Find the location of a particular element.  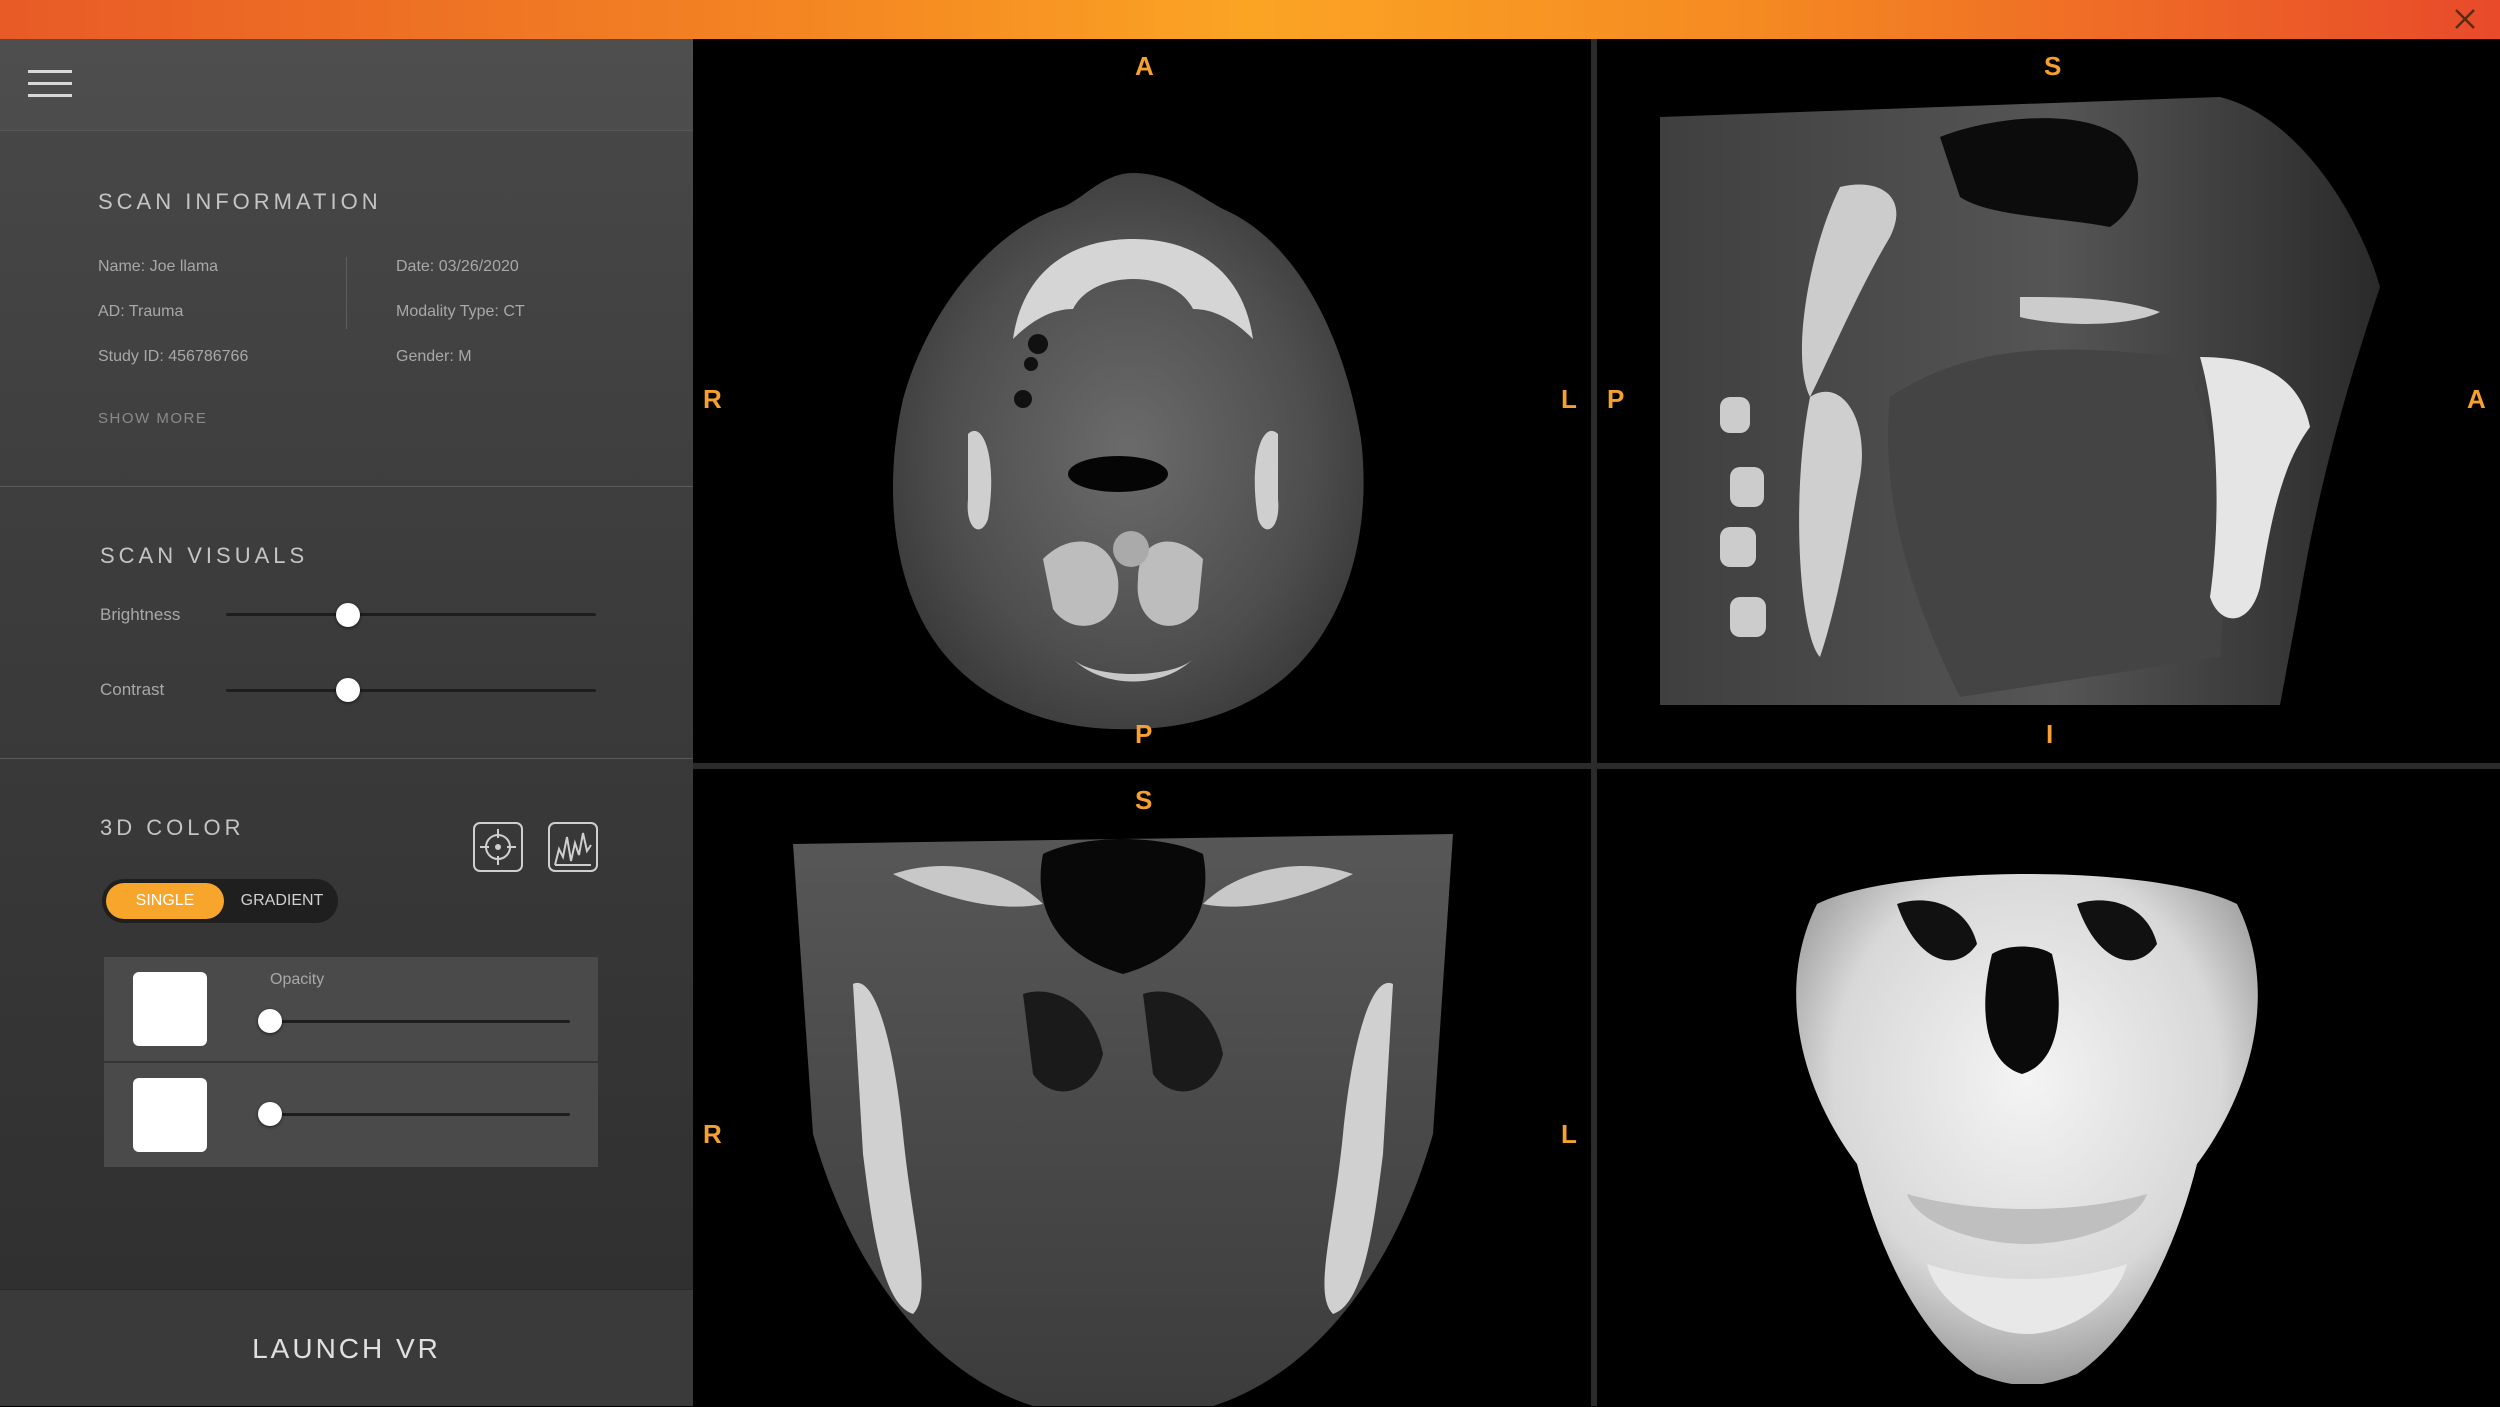

contrast-slider-track is located at coordinates (411, 690).